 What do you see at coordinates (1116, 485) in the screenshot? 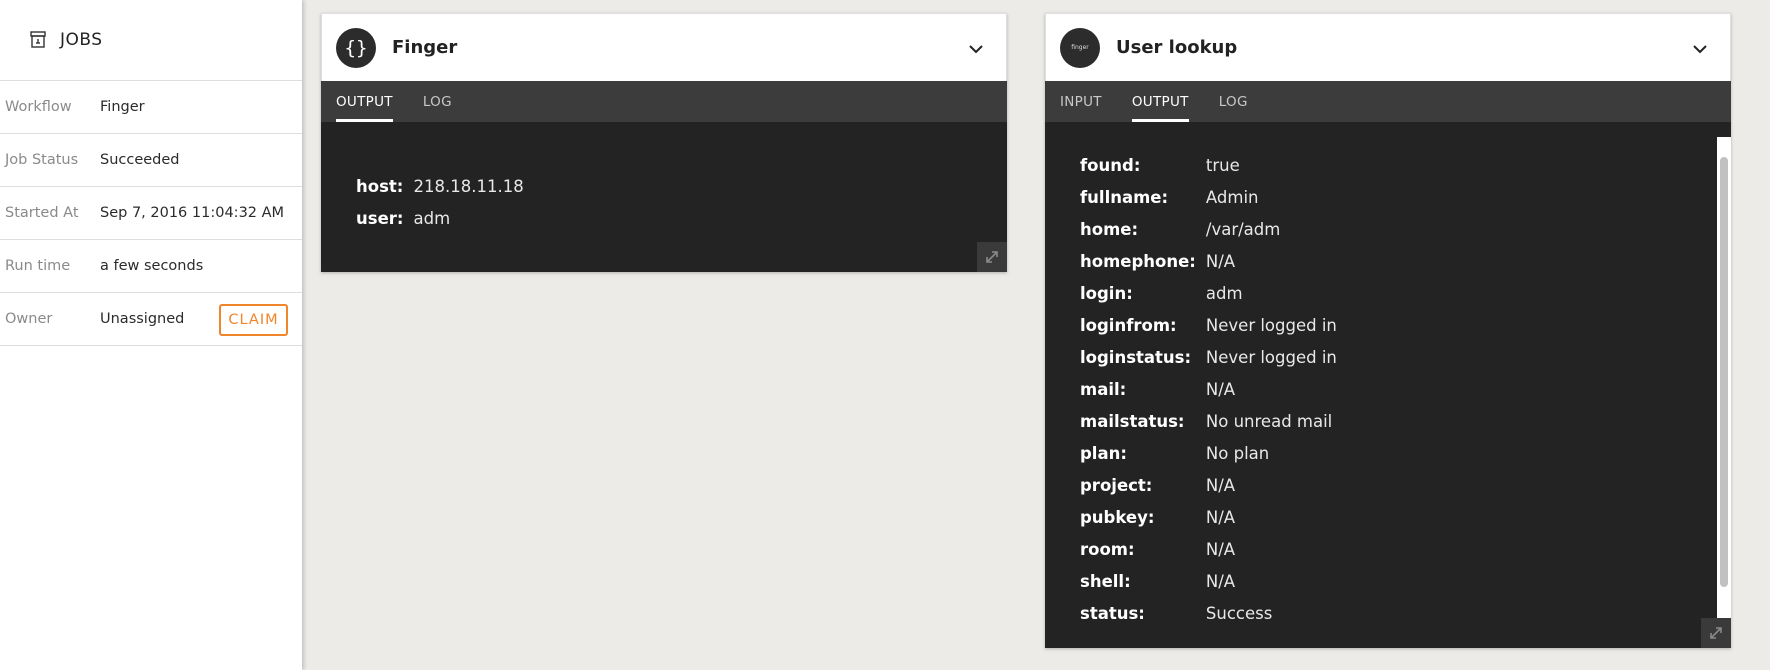
I see `output-key: project:` at bounding box center [1116, 485].